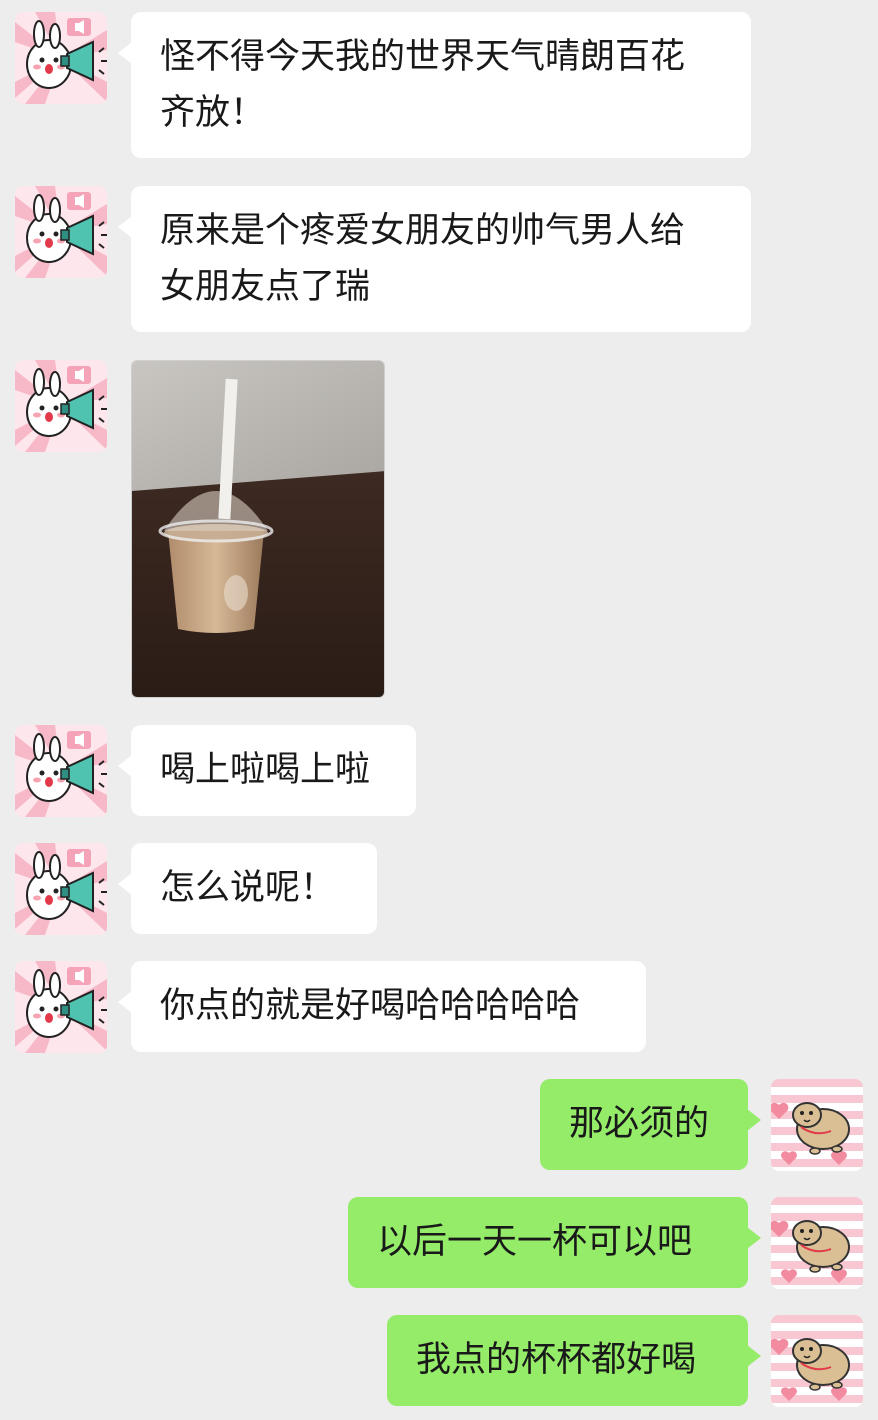 The width and height of the screenshot is (878, 1420). I want to click on message-bubble: 你点的就是好喝哈哈哈哈哈, so click(382, 1006).